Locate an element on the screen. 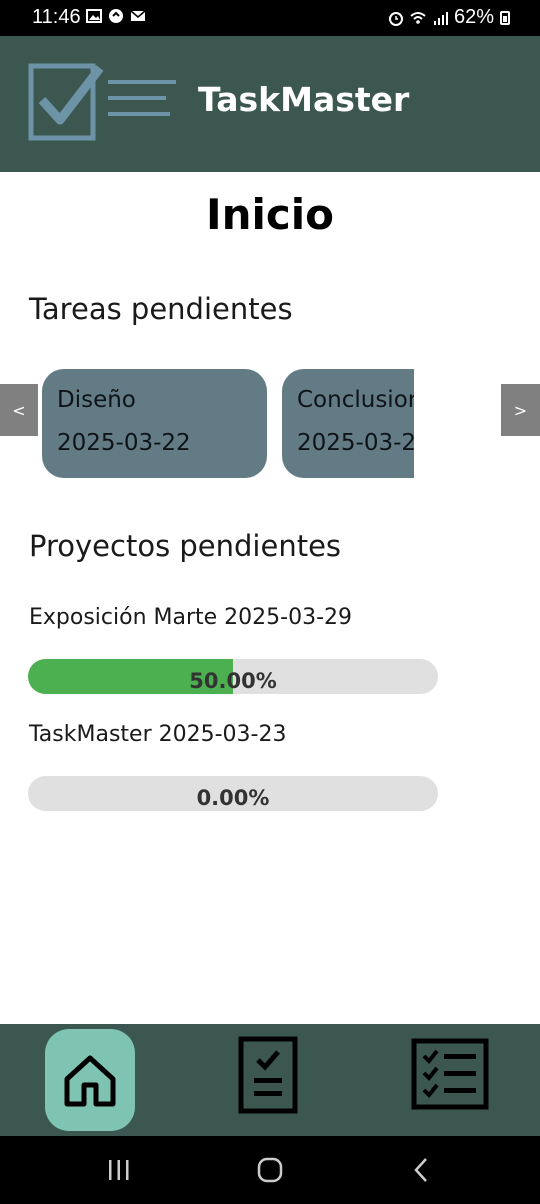  home-circle-icon is located at coordinates (270, 1170).